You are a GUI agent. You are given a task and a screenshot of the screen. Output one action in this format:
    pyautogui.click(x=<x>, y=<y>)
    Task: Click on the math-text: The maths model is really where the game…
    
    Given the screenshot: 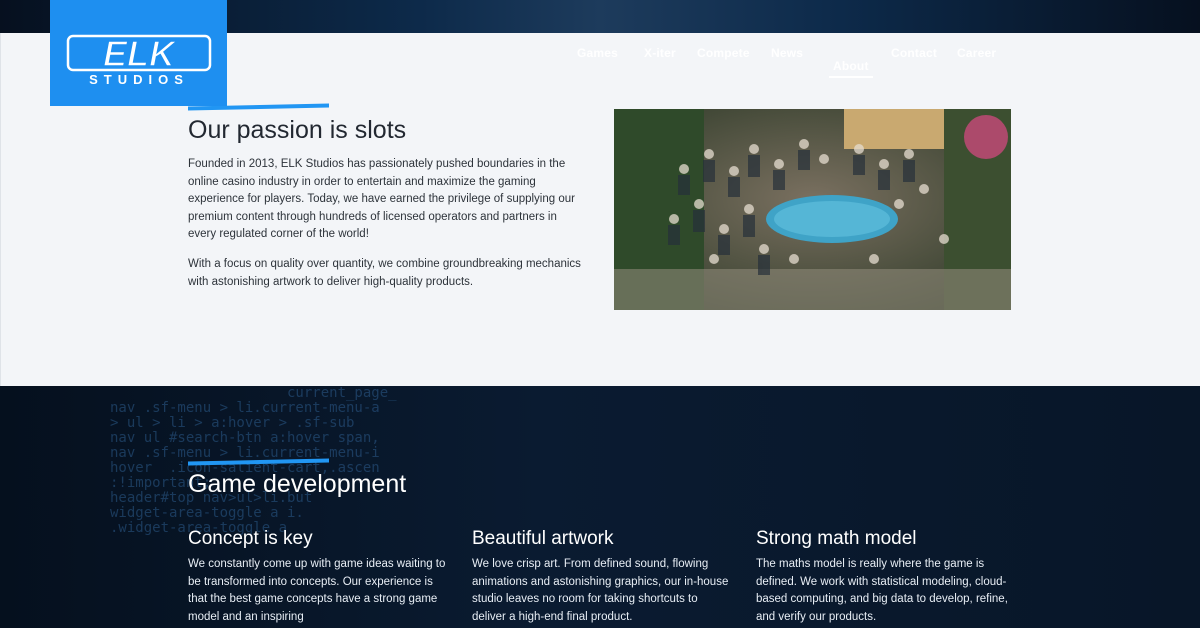 What is the action you would take?
    pyautogui.click(x=882, y=590)
    